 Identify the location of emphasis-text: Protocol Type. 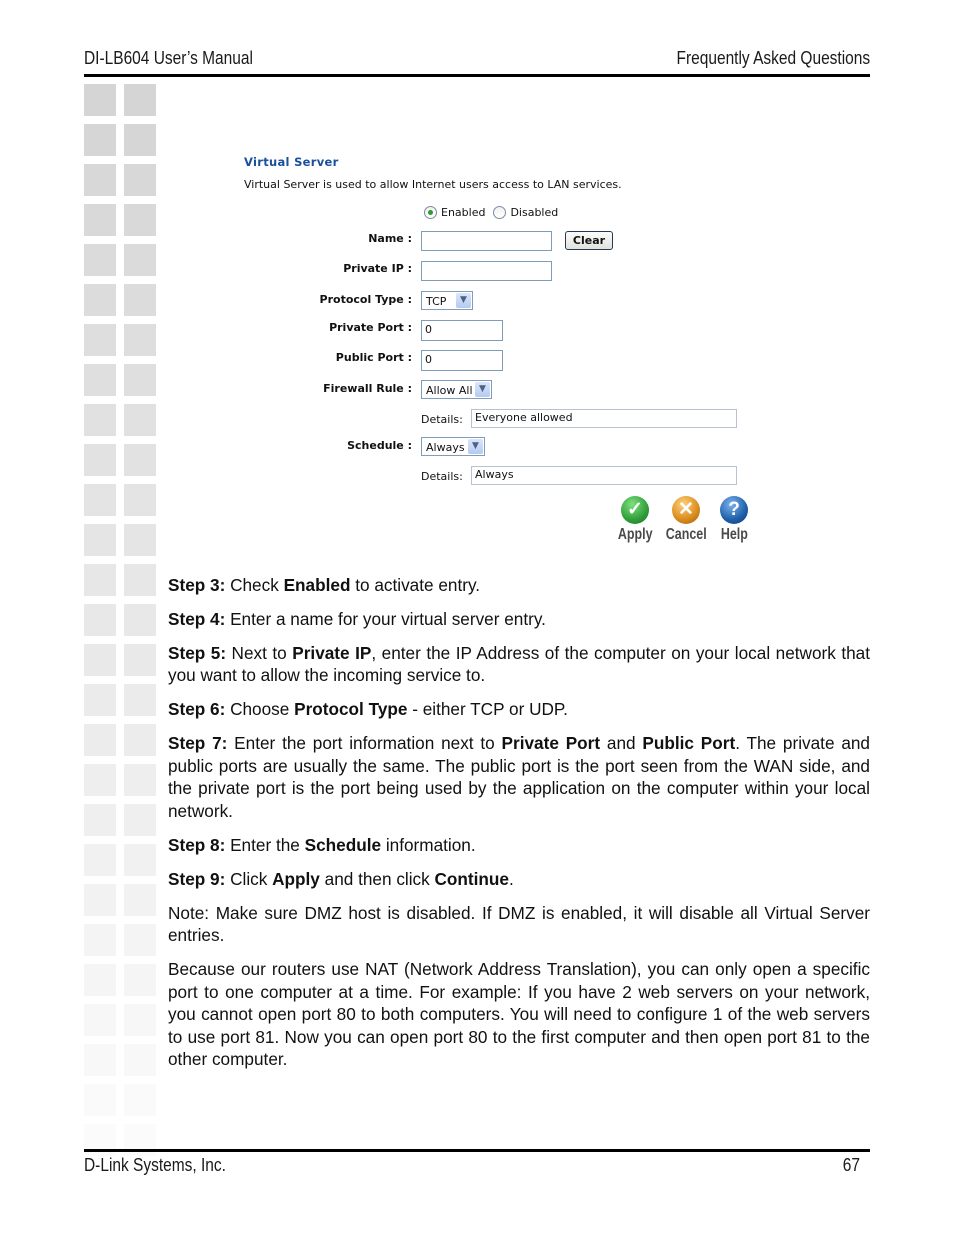
(351, 709).